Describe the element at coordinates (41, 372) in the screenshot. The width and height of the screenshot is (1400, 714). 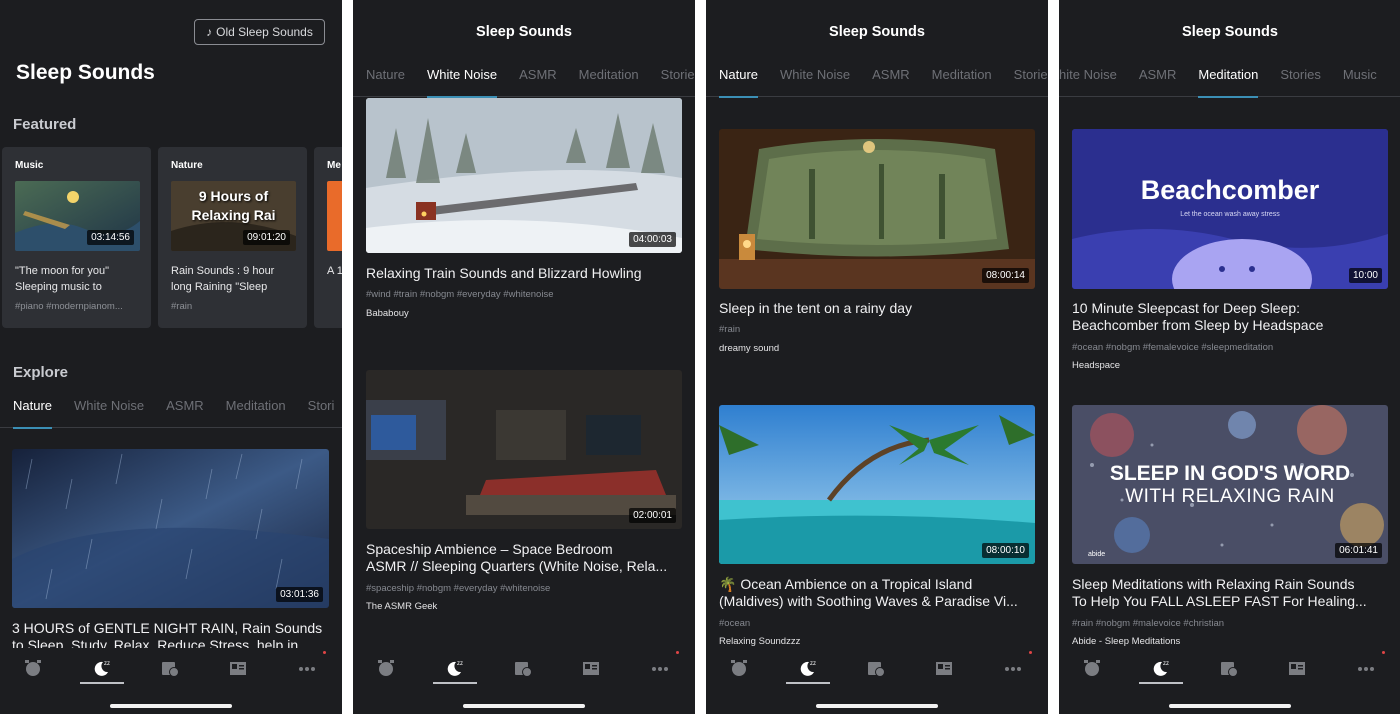
I see `explore-heading: Explore` at that location.